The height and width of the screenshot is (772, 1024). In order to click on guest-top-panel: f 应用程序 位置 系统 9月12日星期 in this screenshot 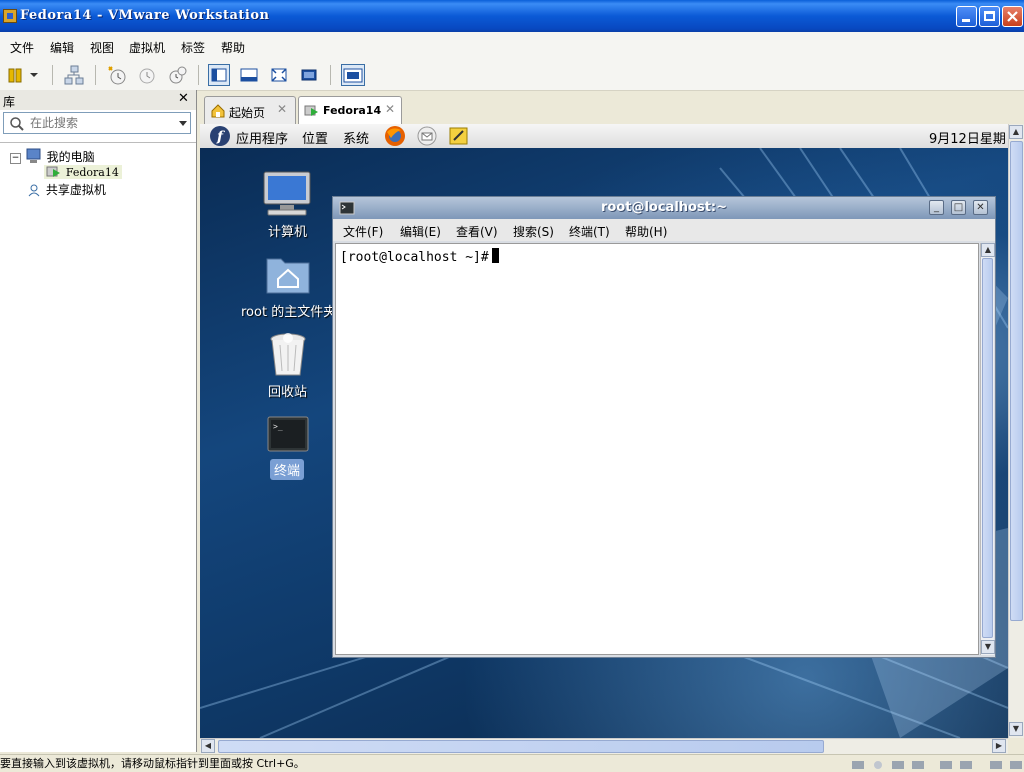, I will do `click(604, 136)`.